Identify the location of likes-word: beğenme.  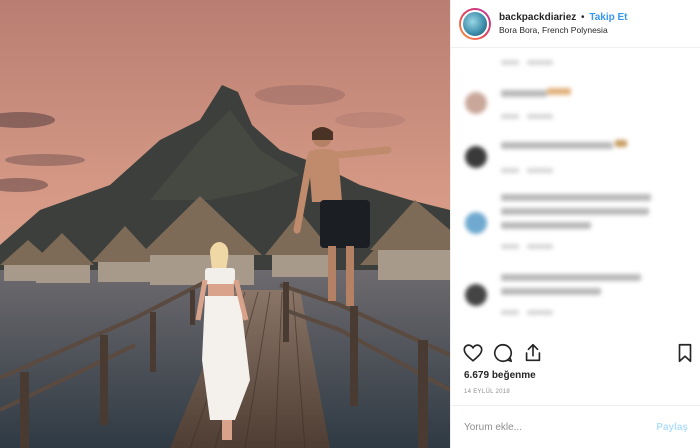
(513, 375).